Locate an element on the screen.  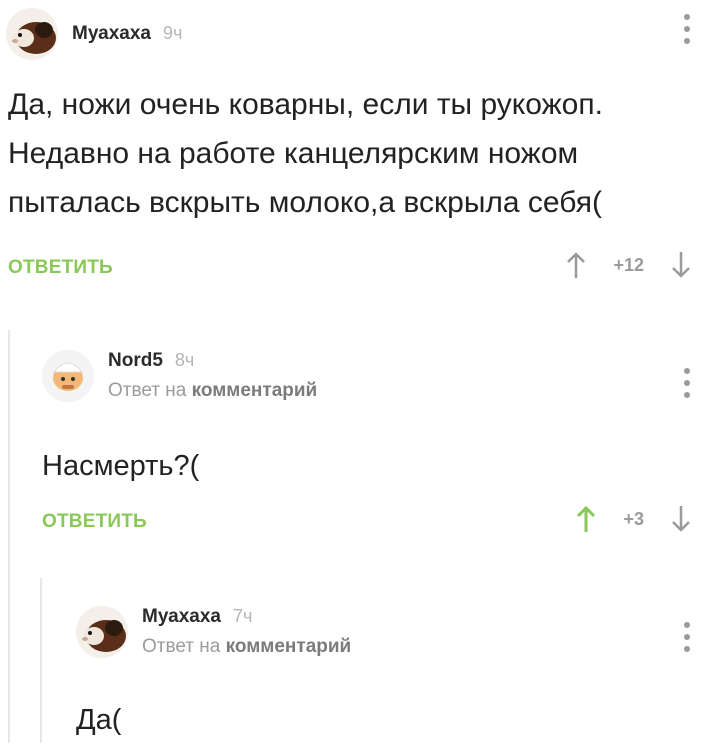
comment-text-line: Да, ножи очень коварны, если ты рукожоп. is located at coordinates (305, 104).